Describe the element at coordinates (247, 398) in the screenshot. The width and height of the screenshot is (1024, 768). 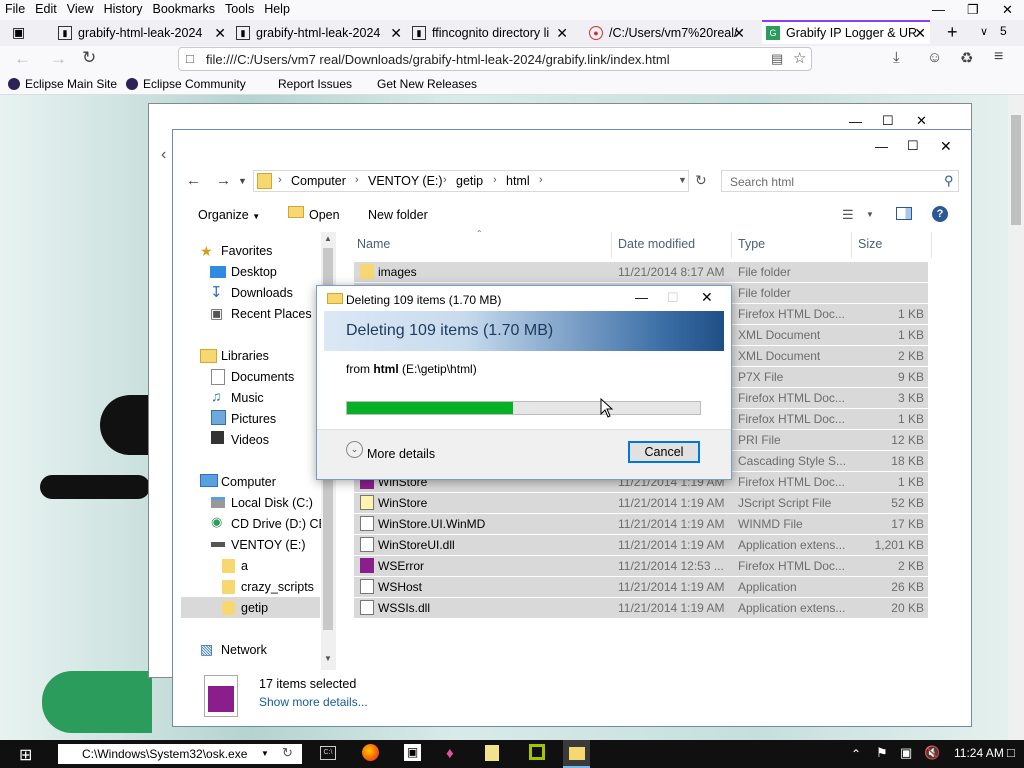
I see `nav-music: Music` at that location.